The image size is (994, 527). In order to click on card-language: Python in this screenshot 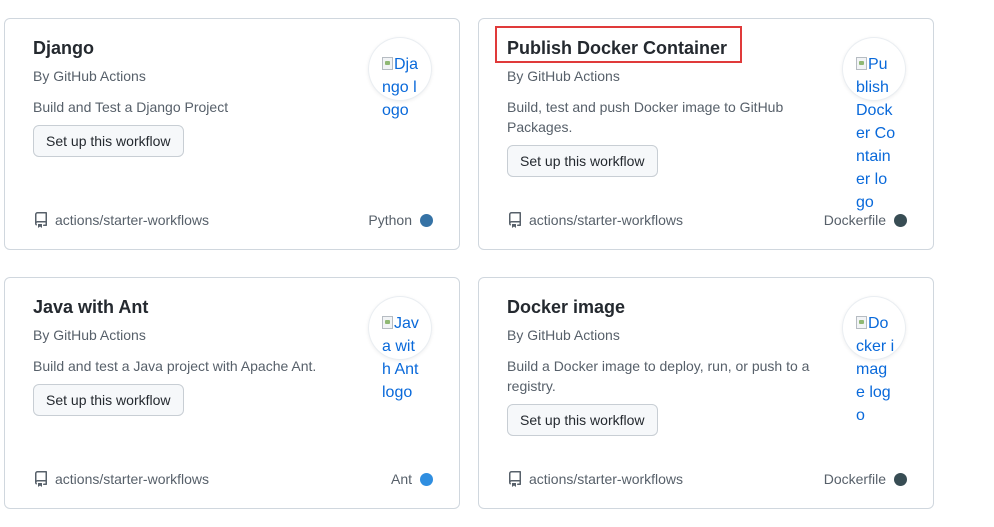, I will do `click(400, 220)`.